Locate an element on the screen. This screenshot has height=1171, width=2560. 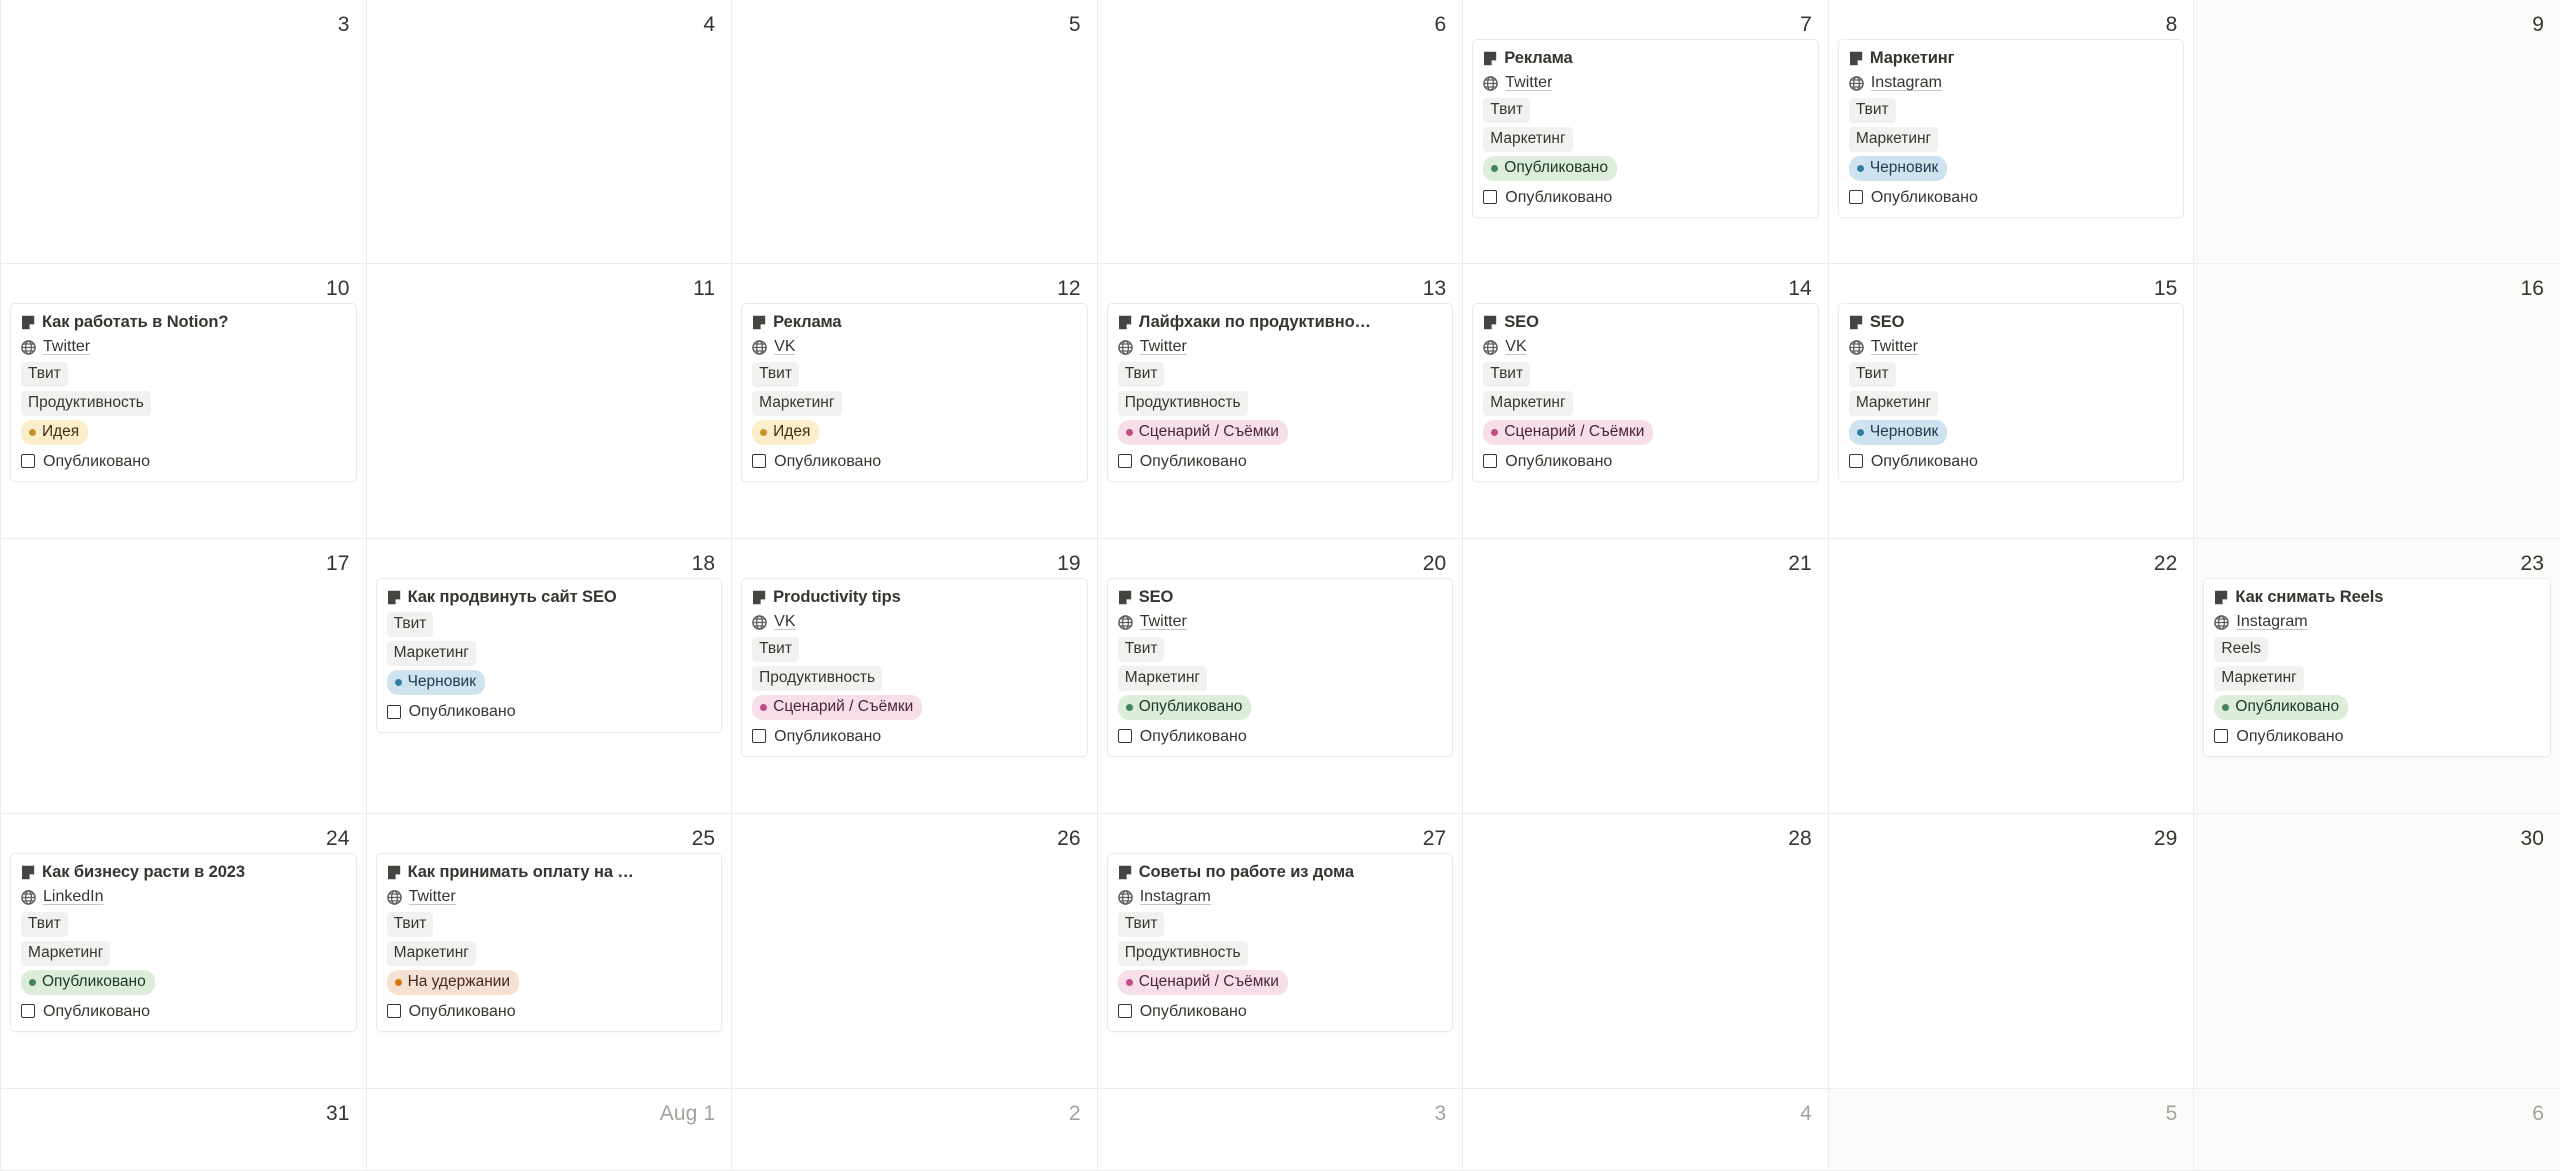
day-number: 27 is located at coordinates (1280, 831).